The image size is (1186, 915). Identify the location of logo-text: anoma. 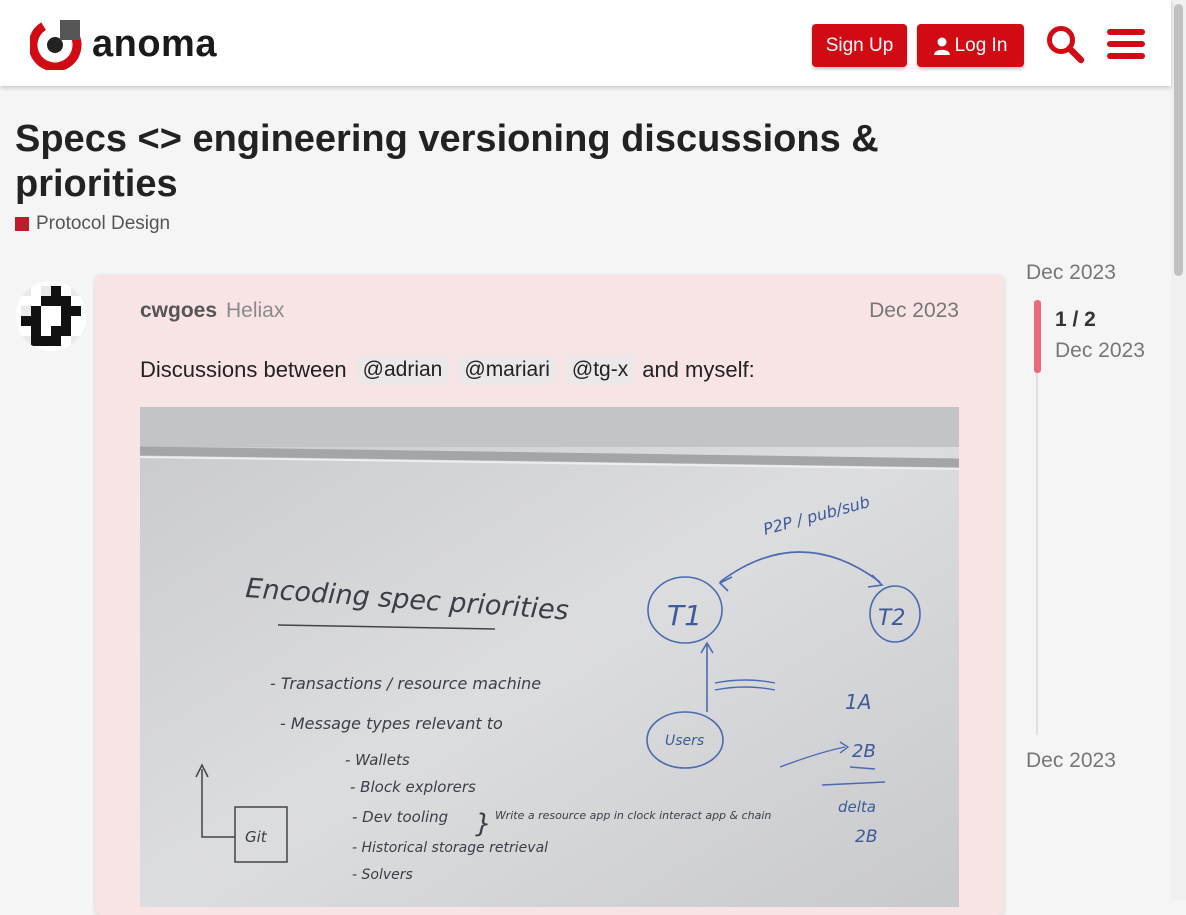
(154, 43).